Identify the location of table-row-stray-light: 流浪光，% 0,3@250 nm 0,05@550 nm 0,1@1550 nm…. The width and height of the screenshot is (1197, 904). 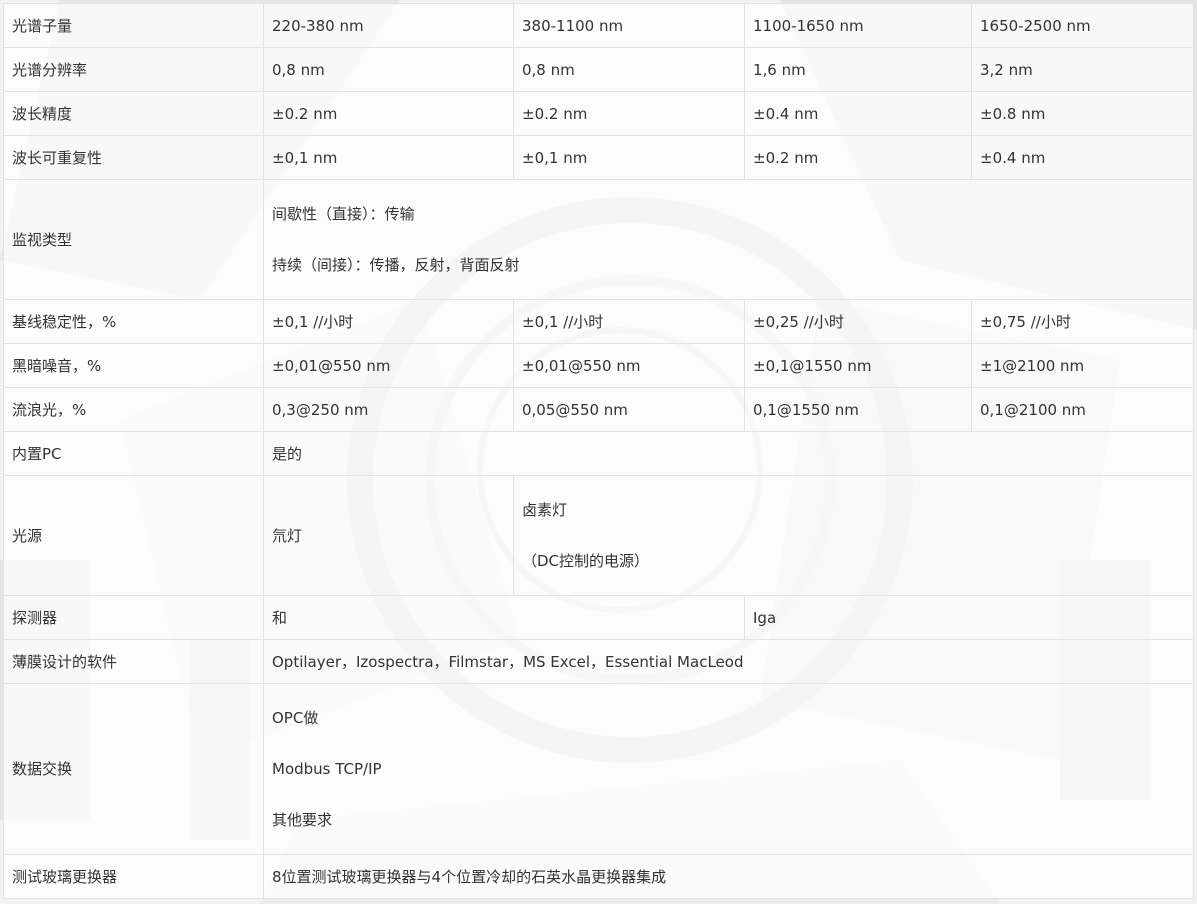
(598, 409).